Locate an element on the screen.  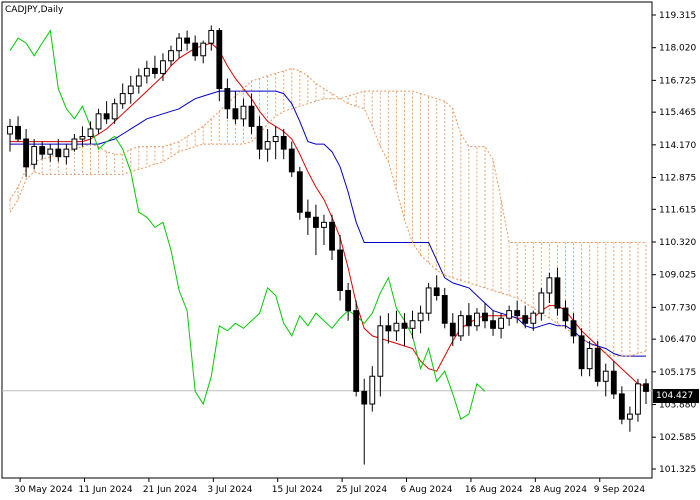
y-tick-label: 109.025 is located at coordinates (677, 276).